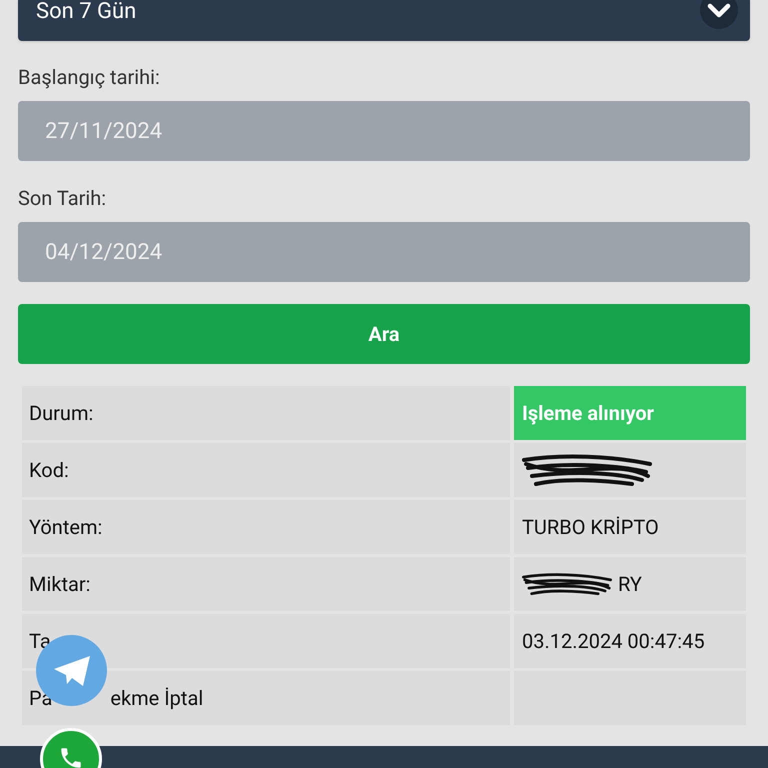 Image resolution: width=768 pixels, height=768 pixels. Describe the element at coordinates (384, 131) in the screenshot. I see `date-field: 27/11/2024` at that location.